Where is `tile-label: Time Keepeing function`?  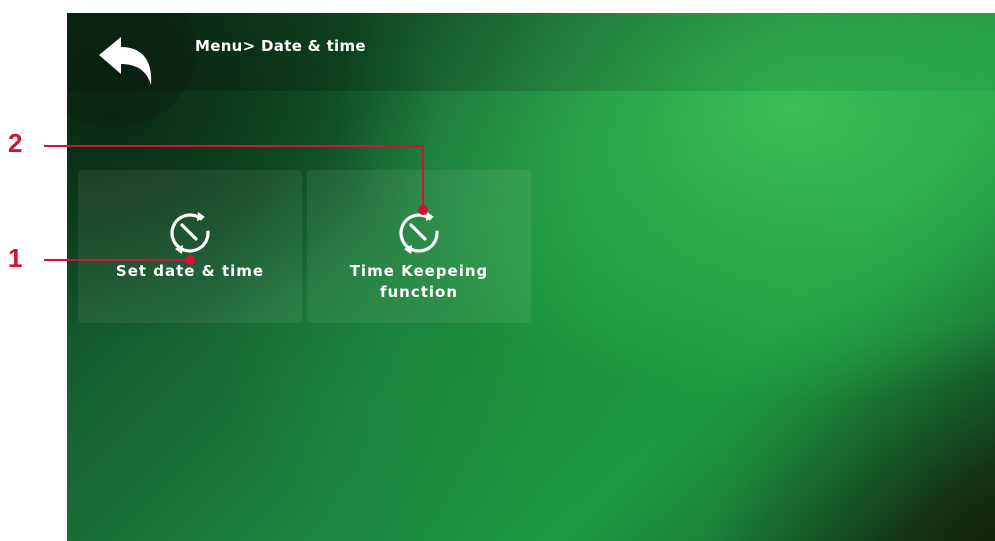 tile-label: Time Keepeing function is located at coordinates (419, 281).